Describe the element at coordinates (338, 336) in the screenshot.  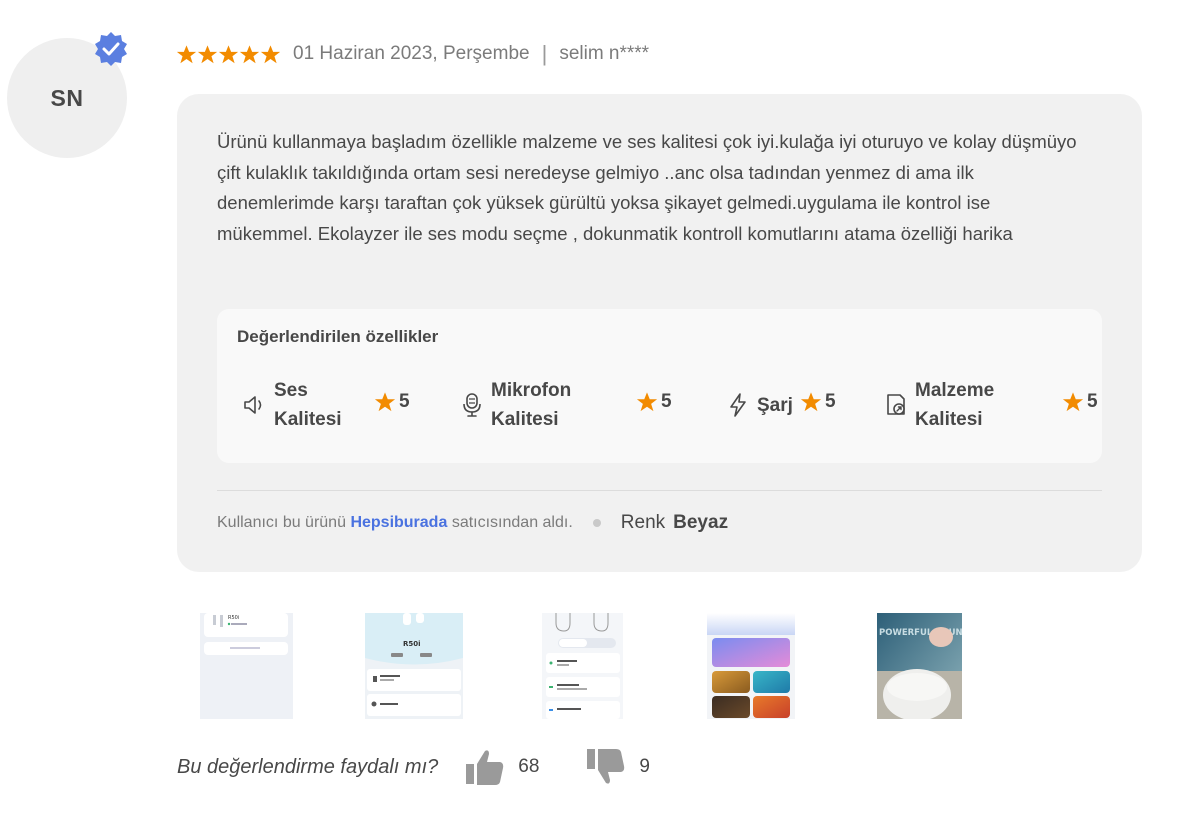
I see `rated-features-title: Değerlendirilen özellikler` at that location.